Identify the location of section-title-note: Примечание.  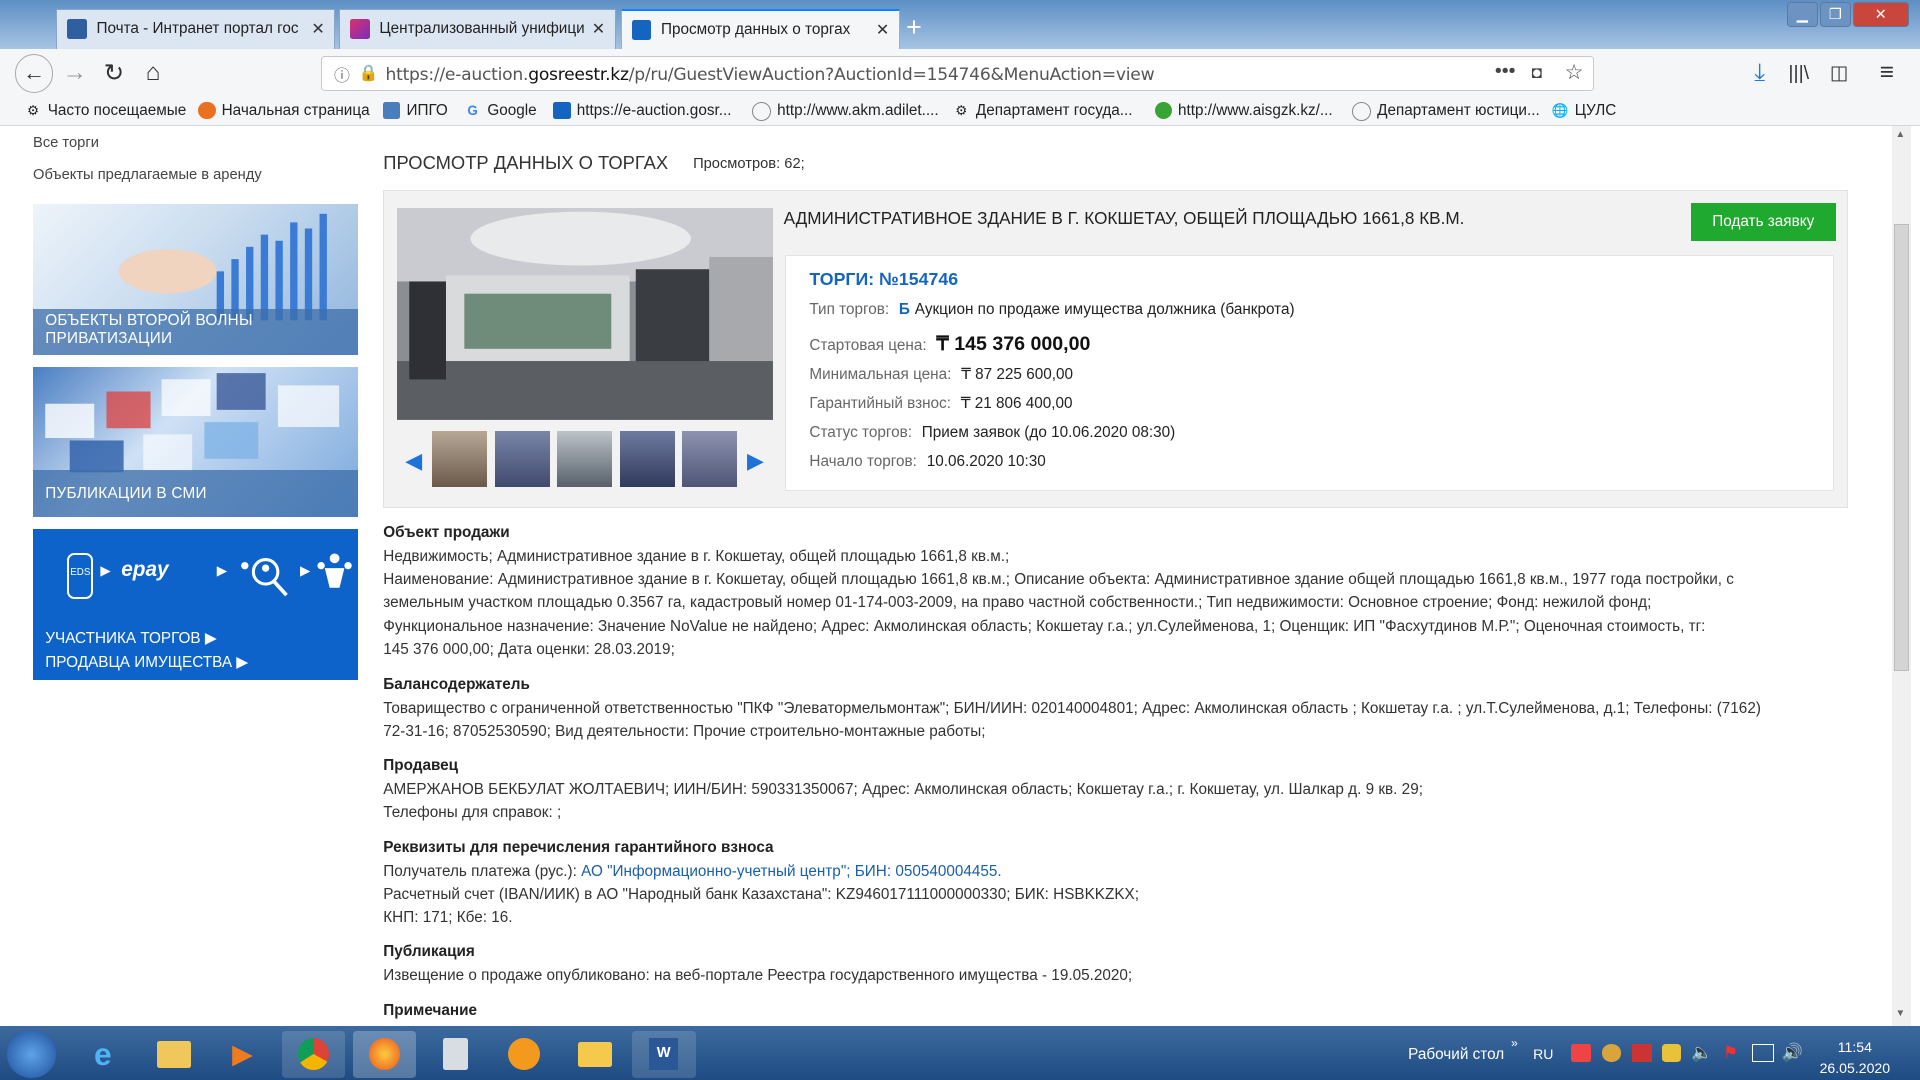
(430, 1010).